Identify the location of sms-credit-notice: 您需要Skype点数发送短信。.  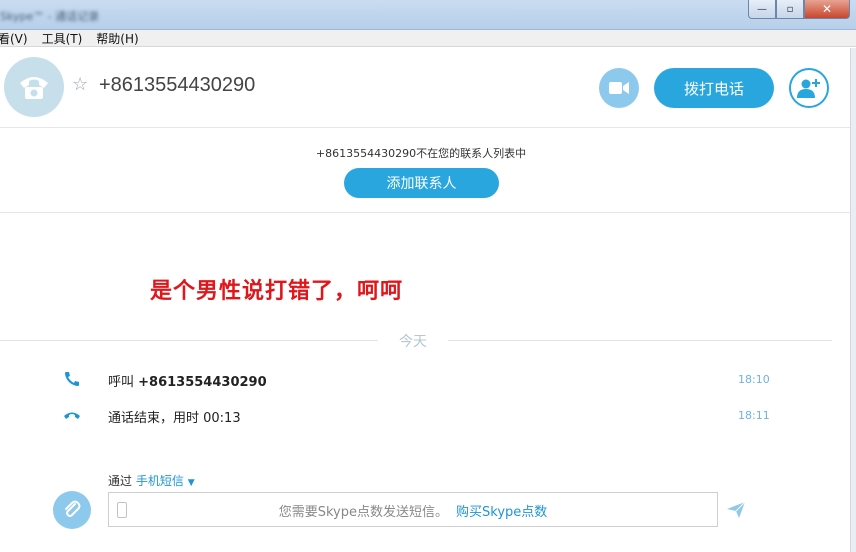
(363, 512).